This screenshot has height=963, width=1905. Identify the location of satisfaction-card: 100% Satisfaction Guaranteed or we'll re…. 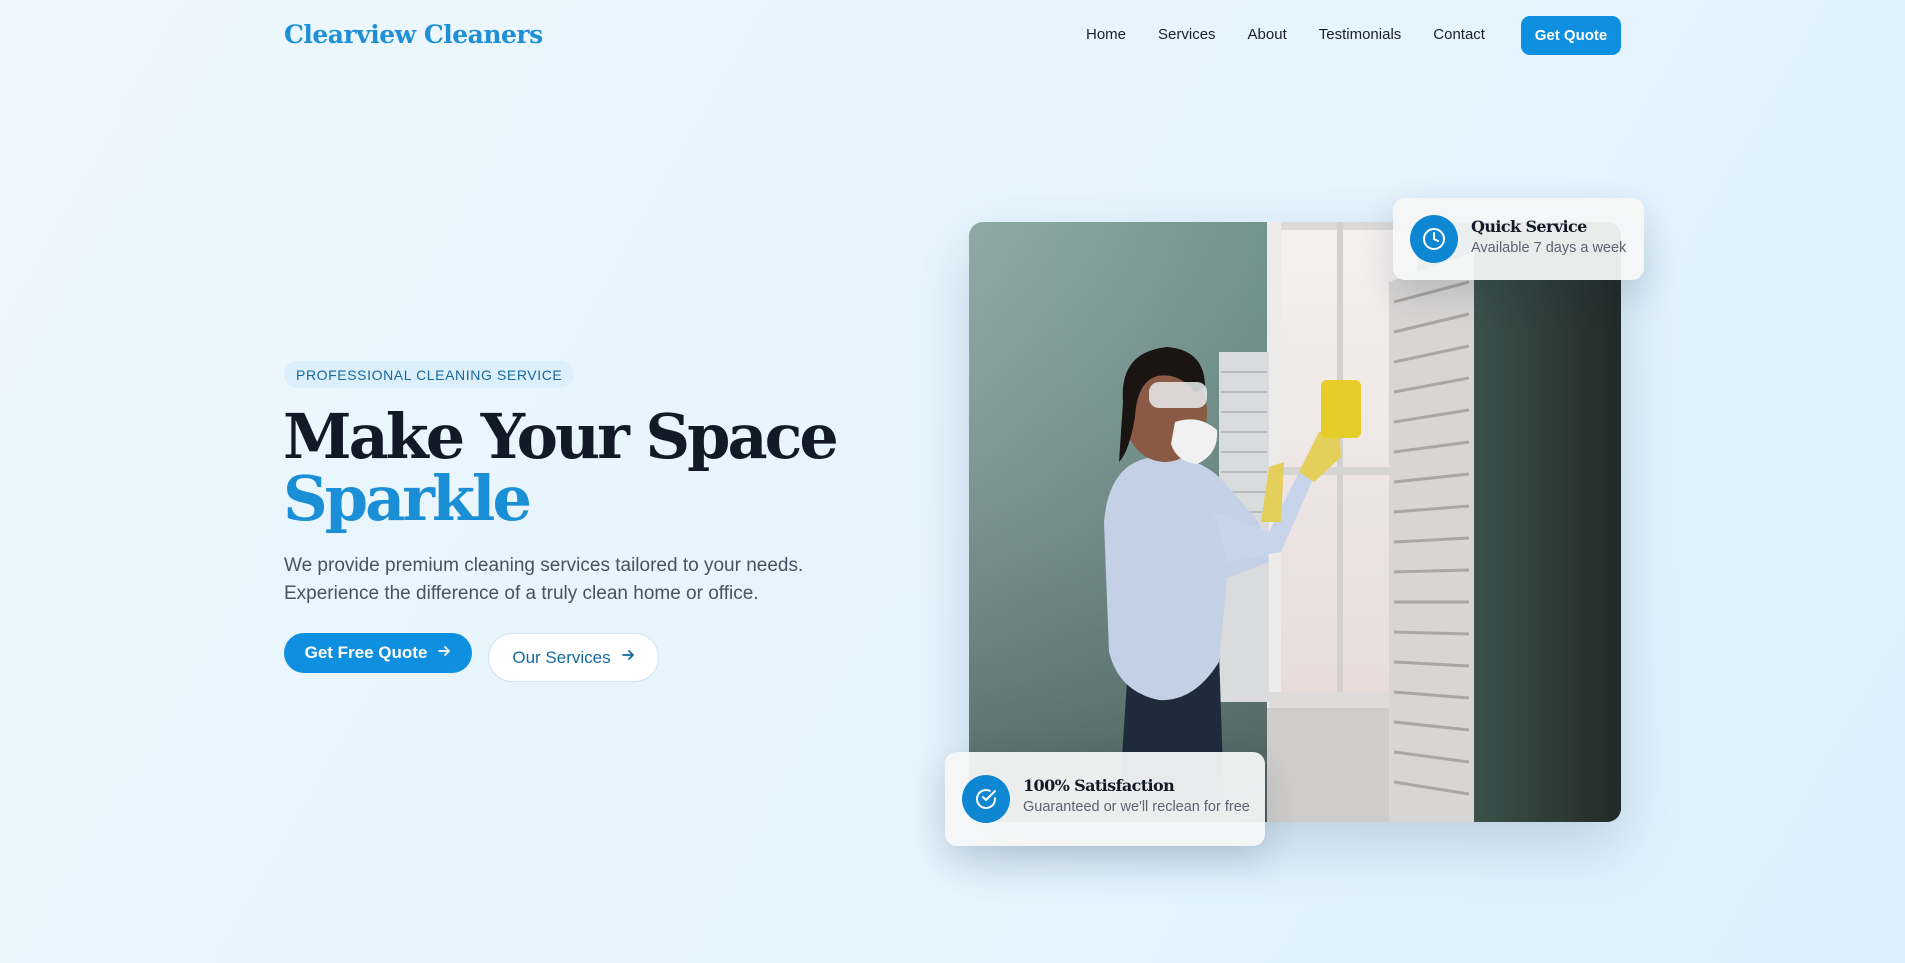
(1105, 799).